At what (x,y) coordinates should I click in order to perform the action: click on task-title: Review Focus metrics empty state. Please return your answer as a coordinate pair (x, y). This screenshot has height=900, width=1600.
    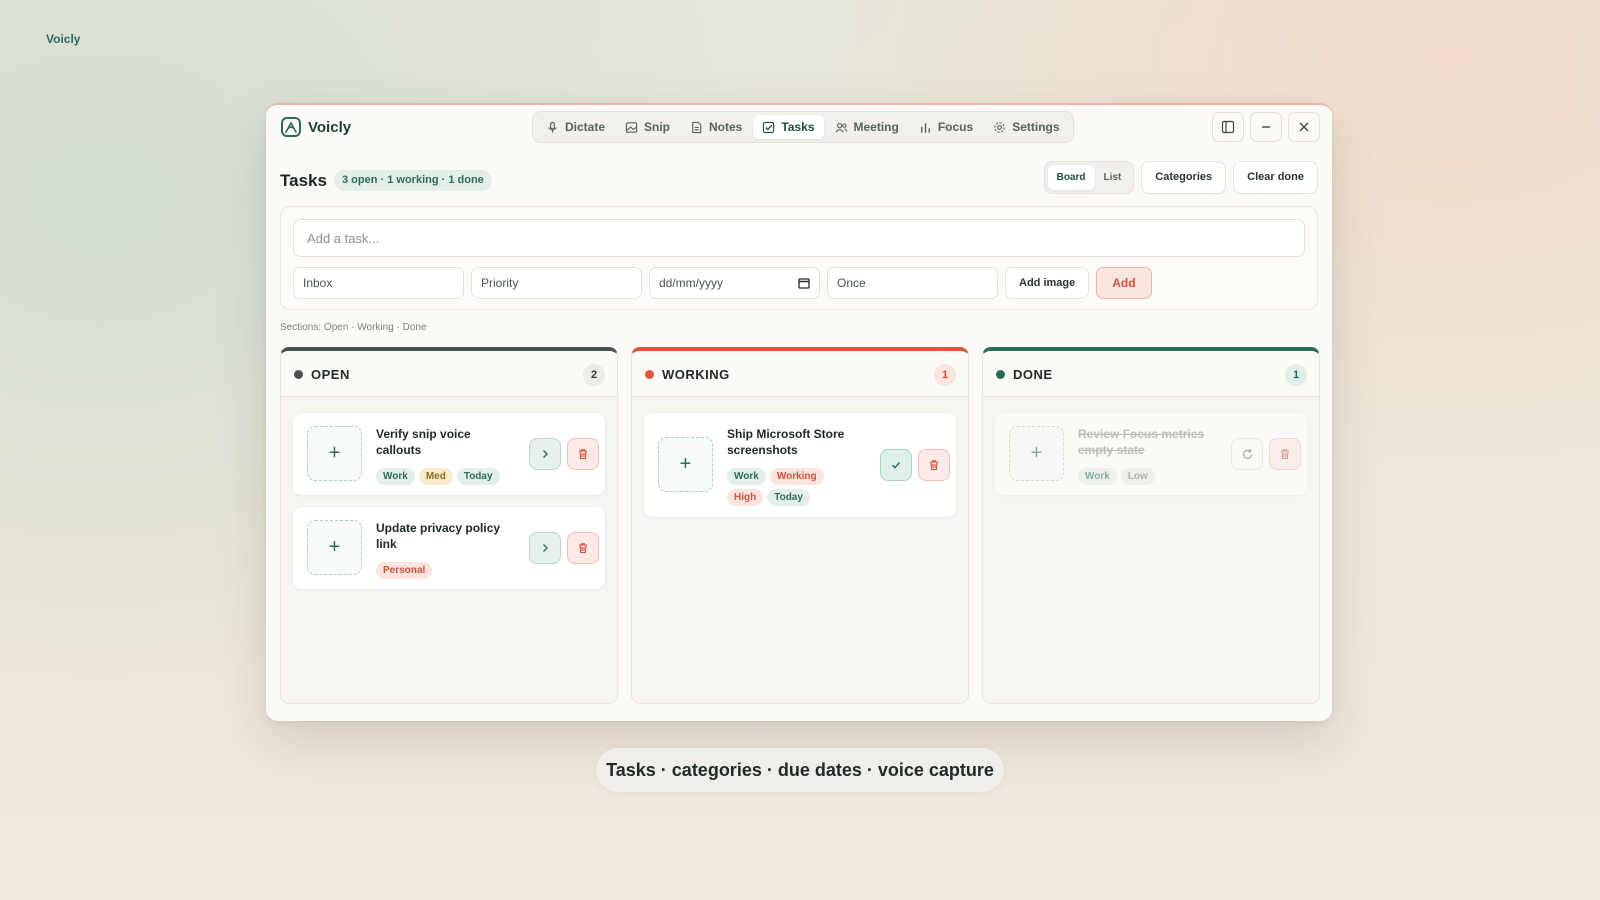
    Looking at the image, I should click on (1141, 442).